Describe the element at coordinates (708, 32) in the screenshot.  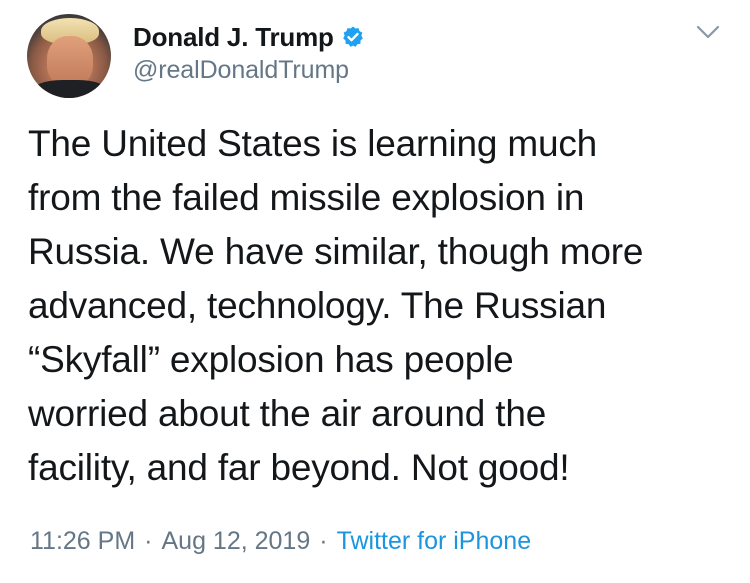
I see `chevron-down-icon` at that location.